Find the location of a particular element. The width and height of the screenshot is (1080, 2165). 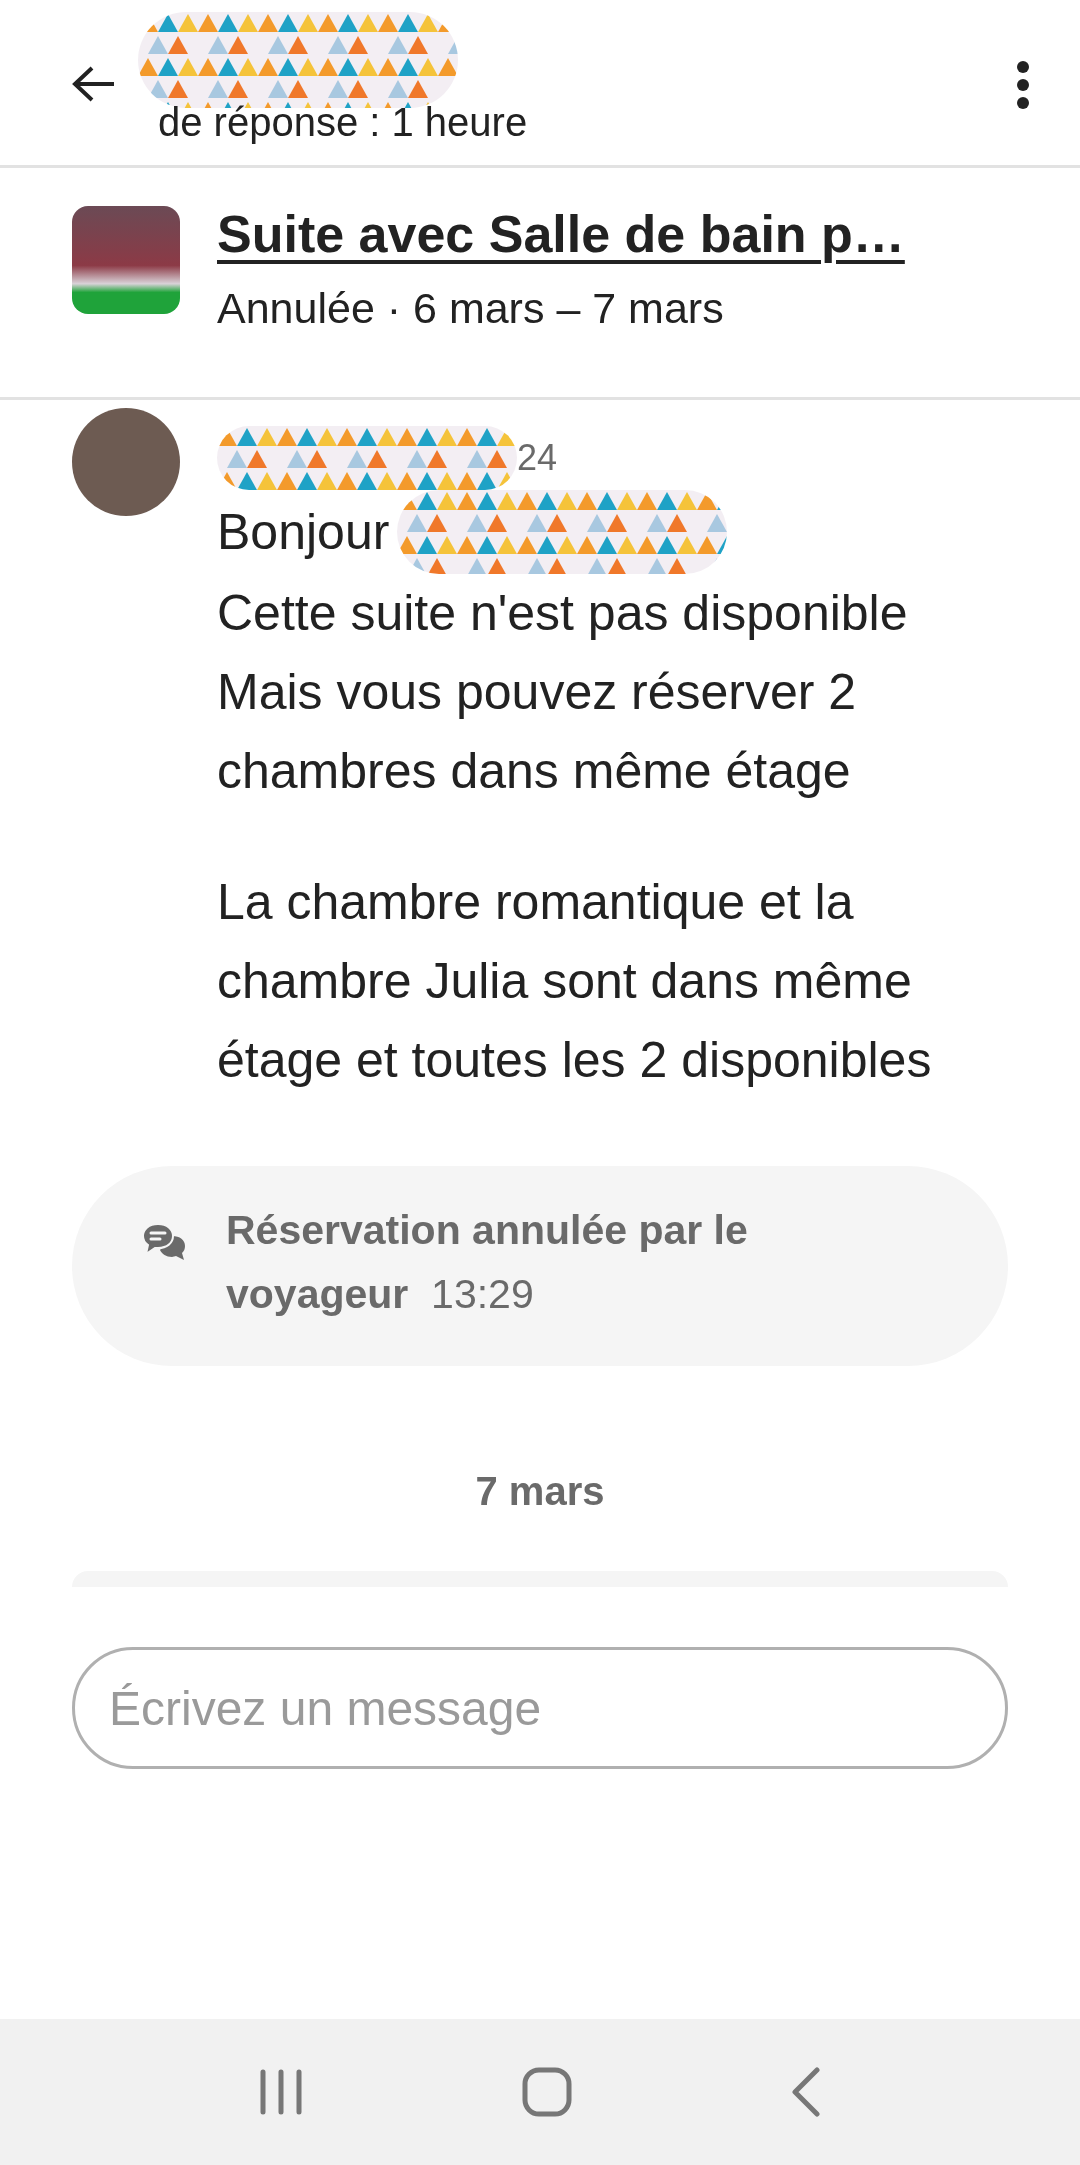

reservation-status-text: Annulée · 6 mars – 7 mars is located at coordinates (471, 308).